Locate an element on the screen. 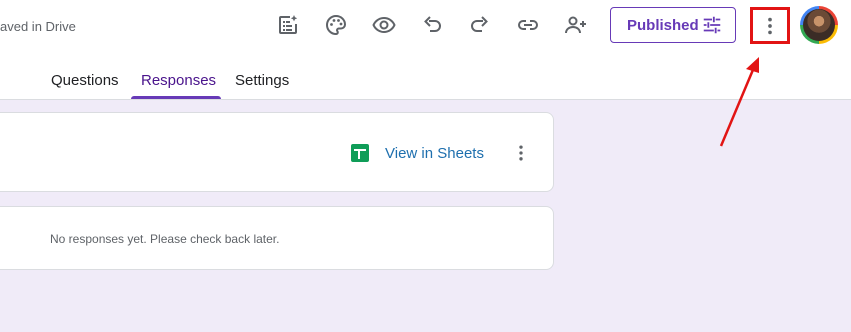 This screenshot has width=851, height=332. preview-icon is located at coordinates (384, 25).